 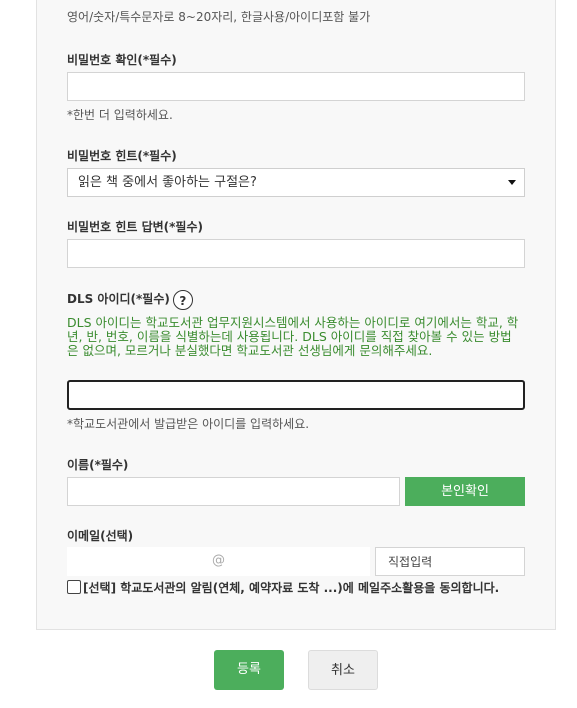 I want to click on verify-identity-button: 본인확인, so click(x=465, y=491).